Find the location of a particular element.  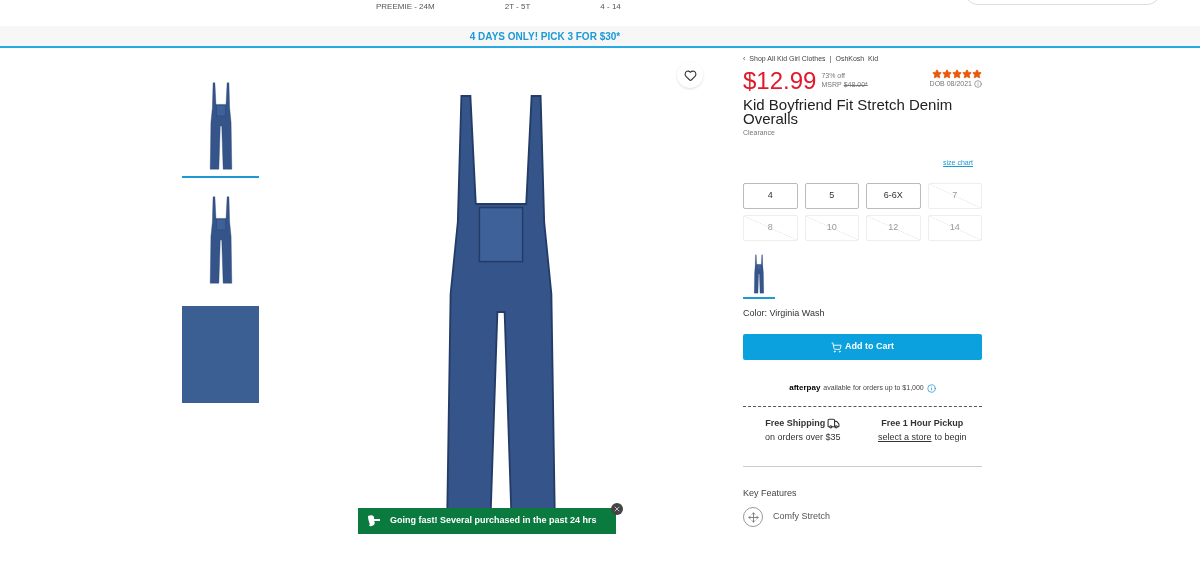

overalls-drawing is located at coordinates (759, 273).